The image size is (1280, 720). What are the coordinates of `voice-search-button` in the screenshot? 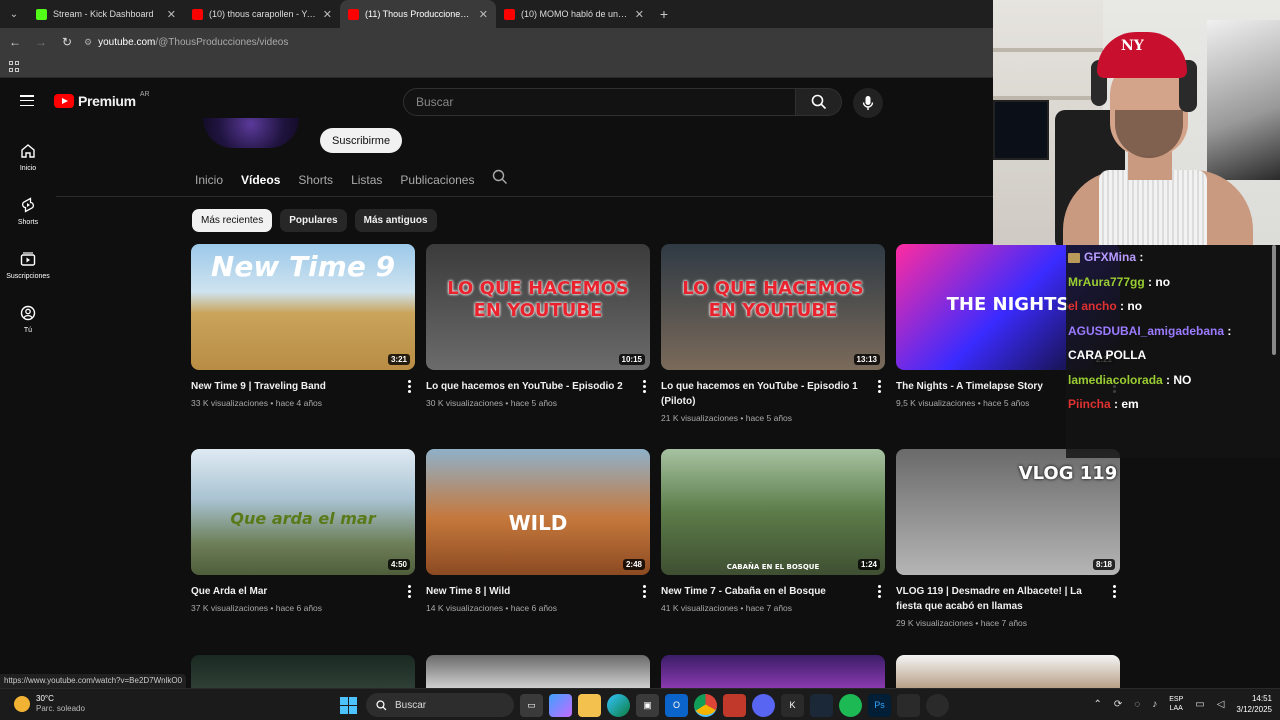 It's located at (868, 103).